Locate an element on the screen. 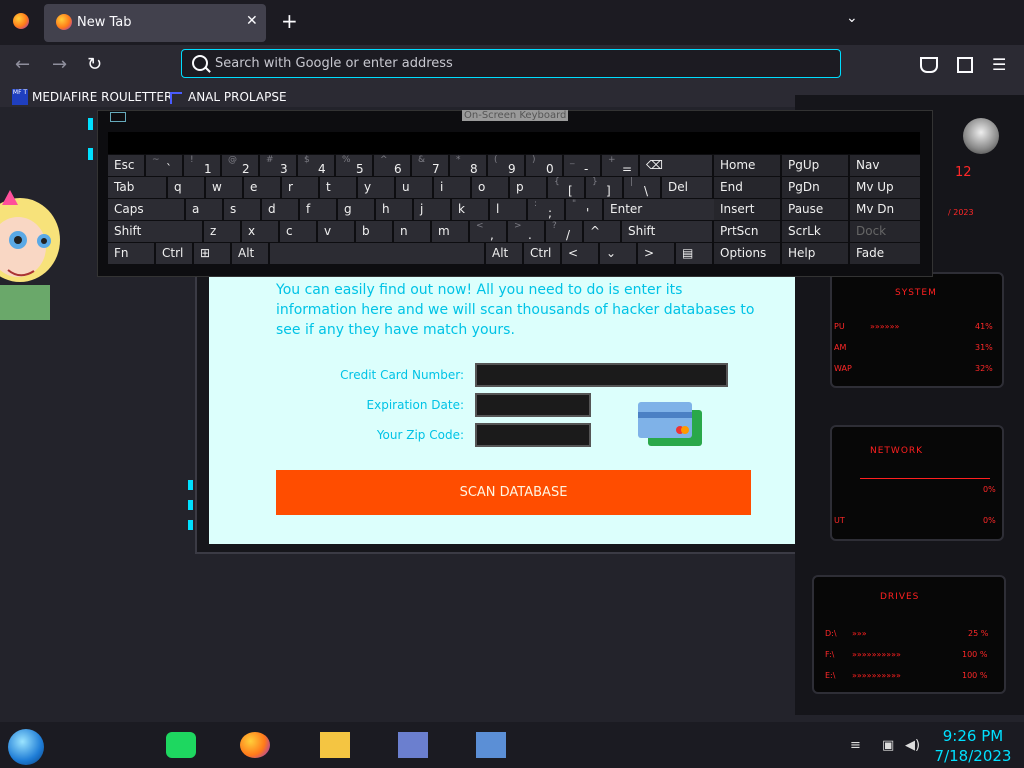 The height and width of the screenshot is (768, 1024). osk-key: v is located at coordinates (336, 231).